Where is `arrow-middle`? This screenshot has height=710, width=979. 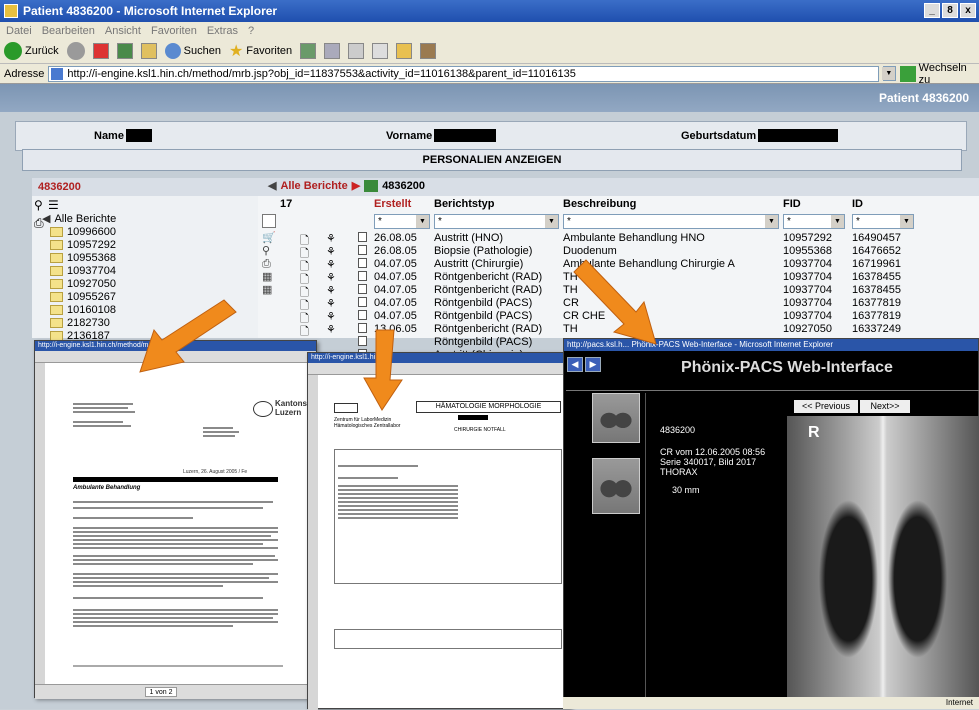
arrow-middle is located at coordinates (383, 370).